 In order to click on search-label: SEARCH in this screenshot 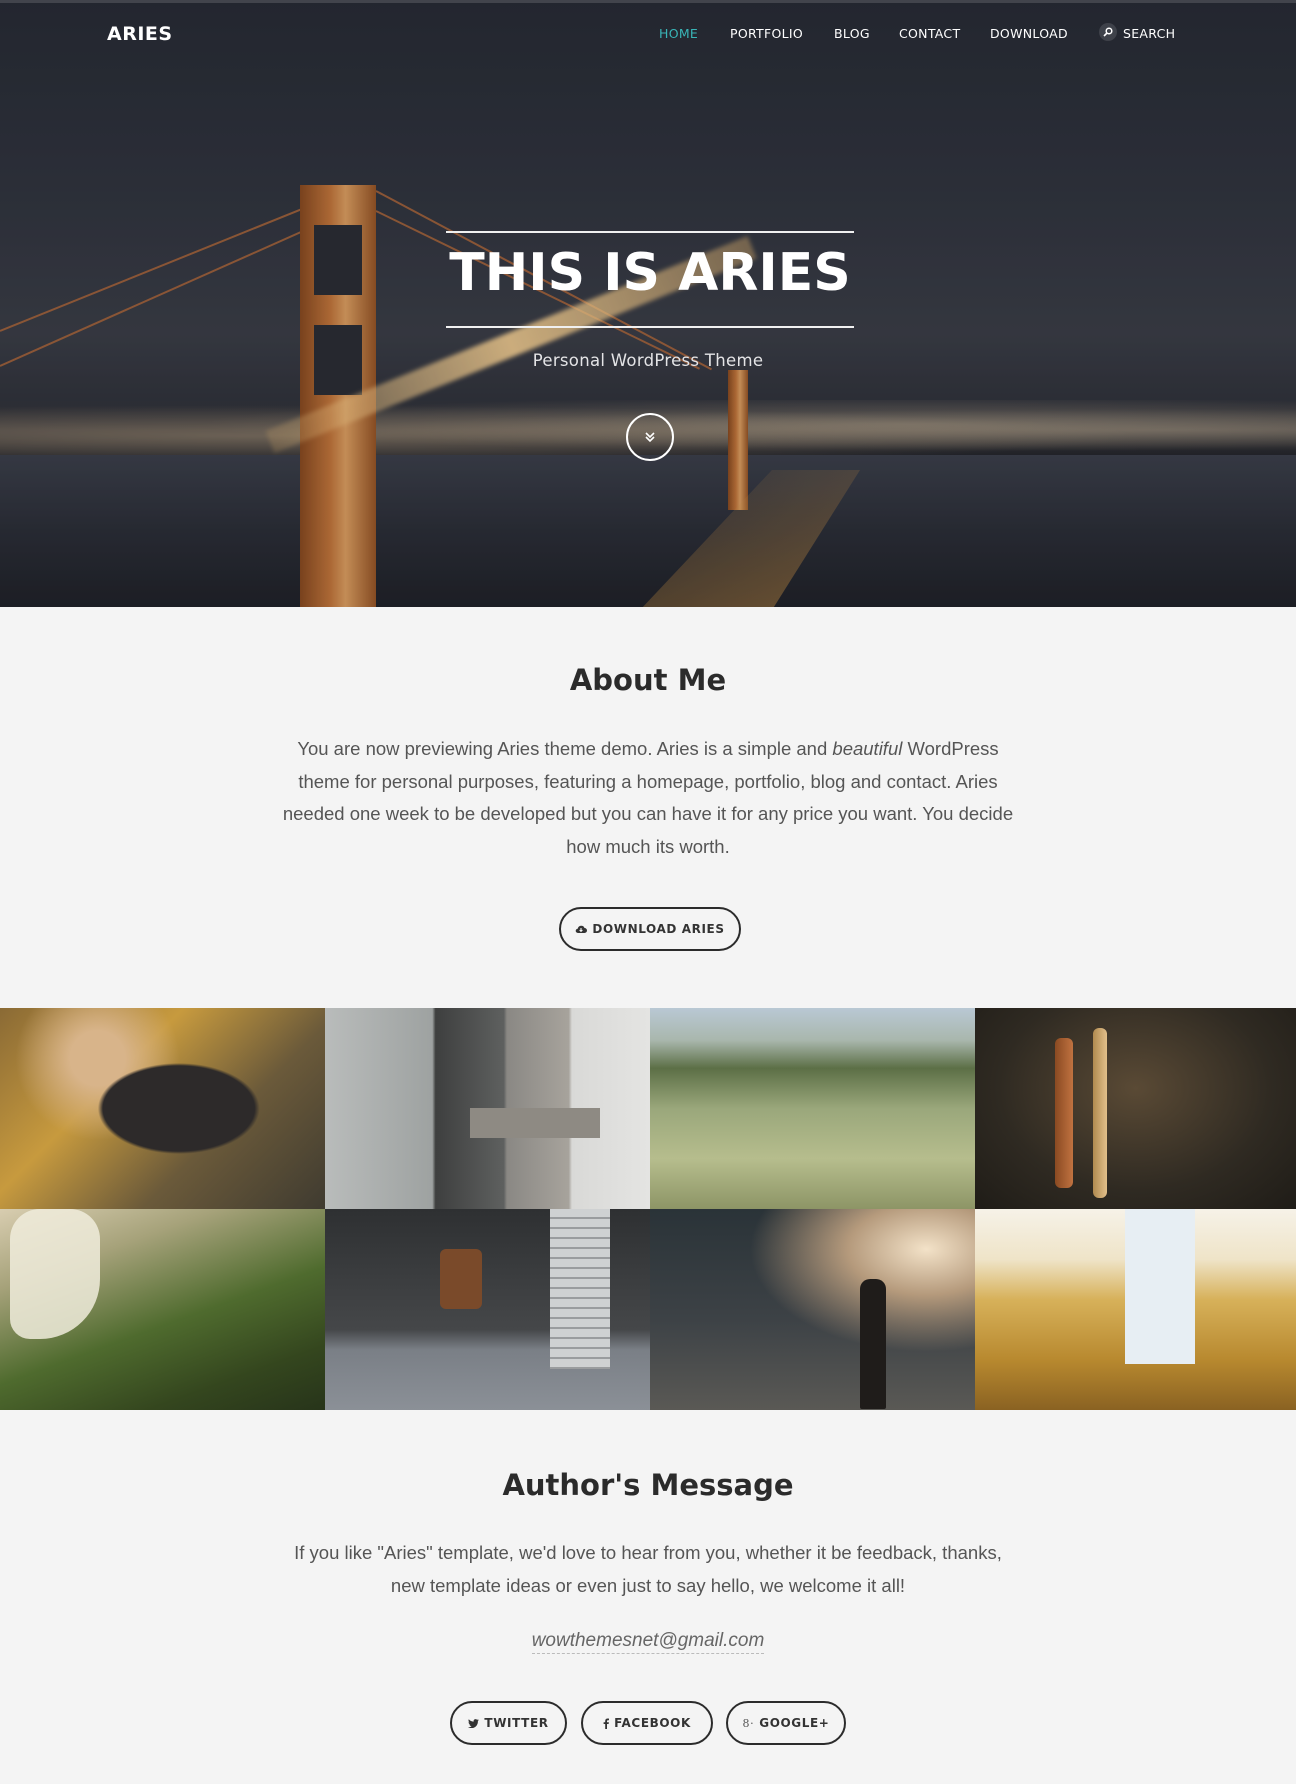, I will do `click(1149, 33)`.